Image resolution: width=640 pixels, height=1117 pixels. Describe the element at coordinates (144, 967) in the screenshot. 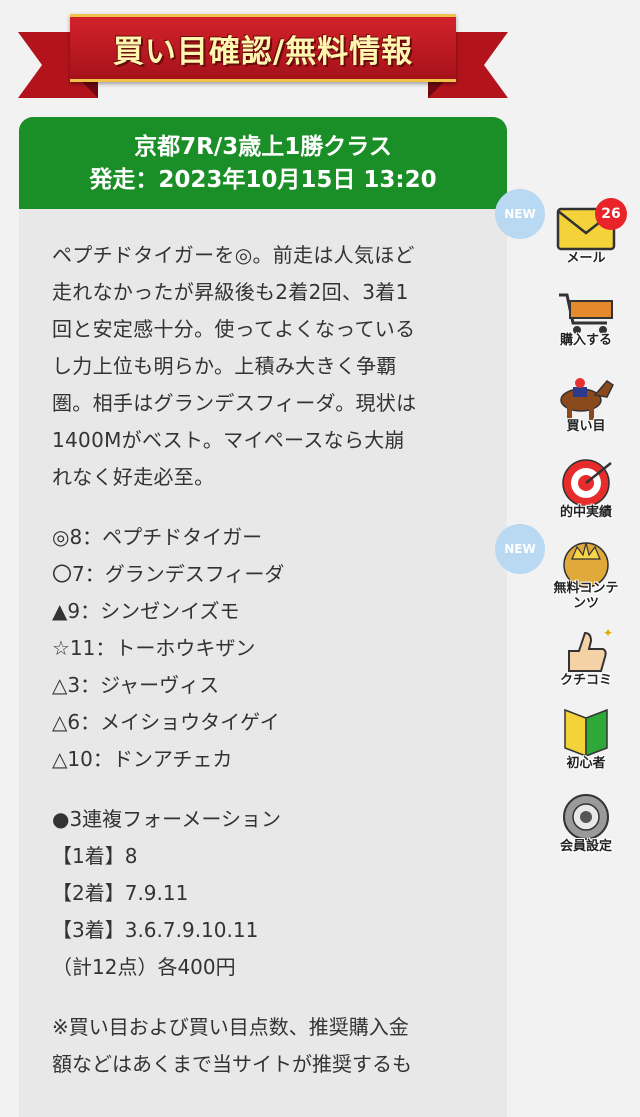

I see `bet-line: （計12点）各400円` at that location.